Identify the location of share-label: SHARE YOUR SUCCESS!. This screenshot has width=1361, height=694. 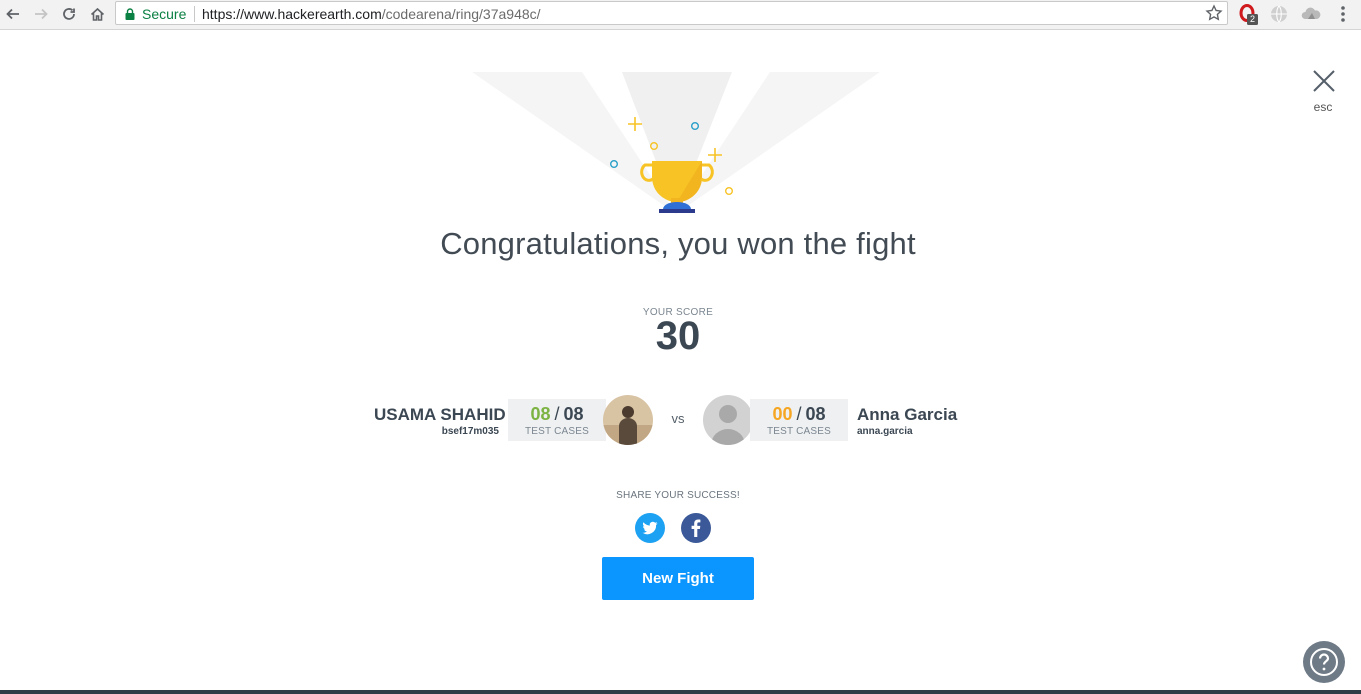
(678, 495).